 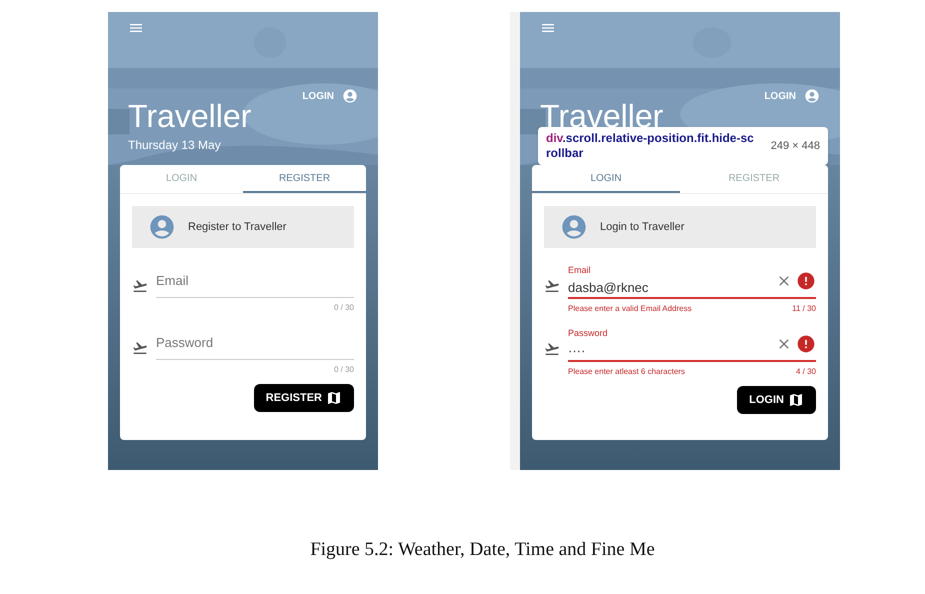 What do you see at coordinates (630, 309) in the screenshot?
I see `error-message: Please enter a valid Email Address` at bounding box center [630, 309].